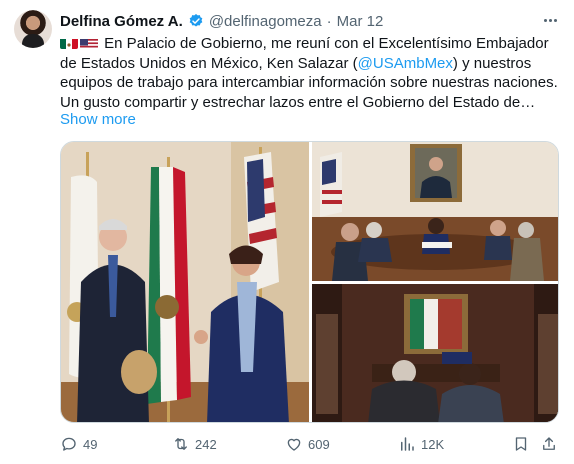 The image size is (574, 464). What do you see at coordinates (33, 29) in the screenshot?
I see `avatar` at bounding box center [33, 29].